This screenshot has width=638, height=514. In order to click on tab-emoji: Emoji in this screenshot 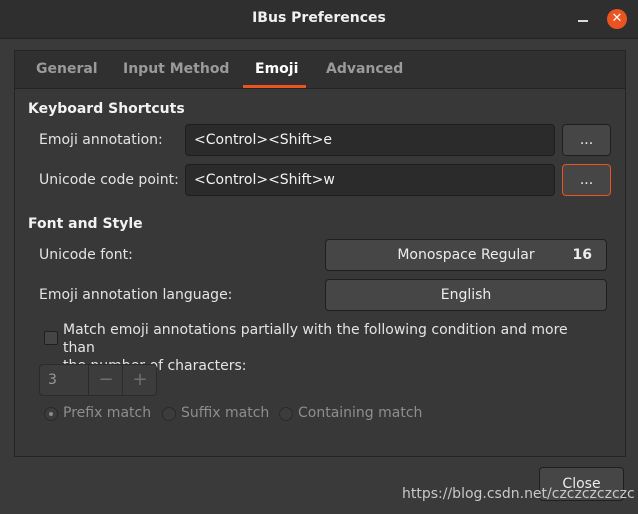, I will do `click(276, 69)`.